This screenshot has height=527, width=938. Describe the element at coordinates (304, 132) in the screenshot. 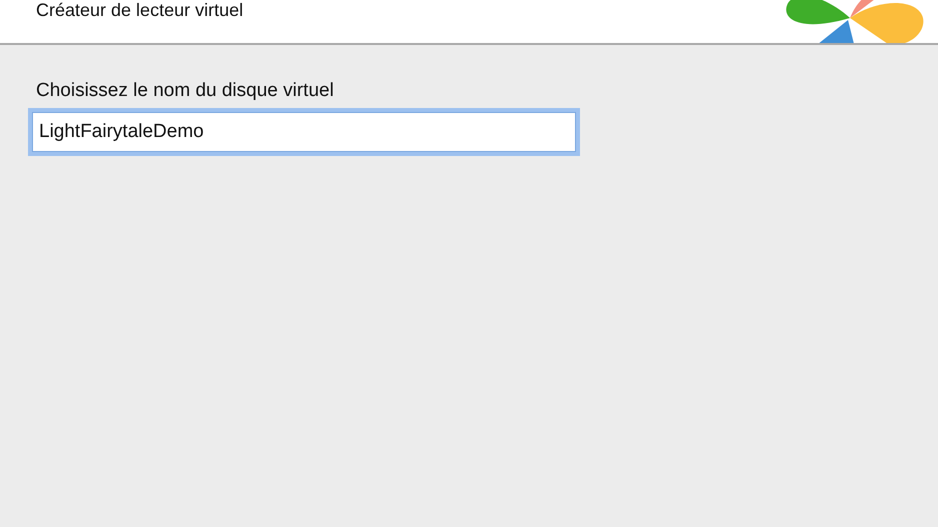

I see `input-field: LightFairytaleDemo` at that location.